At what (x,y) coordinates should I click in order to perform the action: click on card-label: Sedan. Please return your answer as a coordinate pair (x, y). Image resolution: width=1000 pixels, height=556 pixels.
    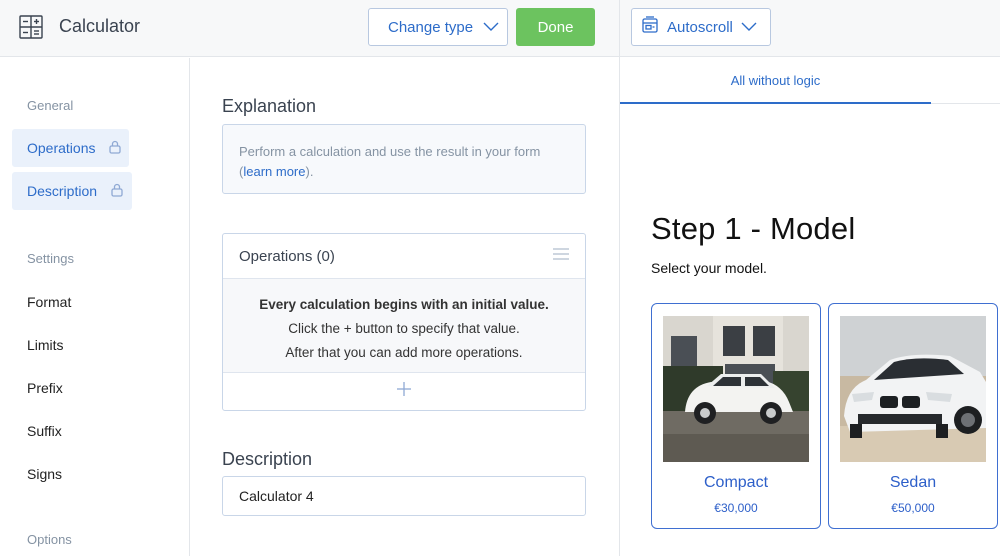
    Looking at the image, I should click on (913, 482).